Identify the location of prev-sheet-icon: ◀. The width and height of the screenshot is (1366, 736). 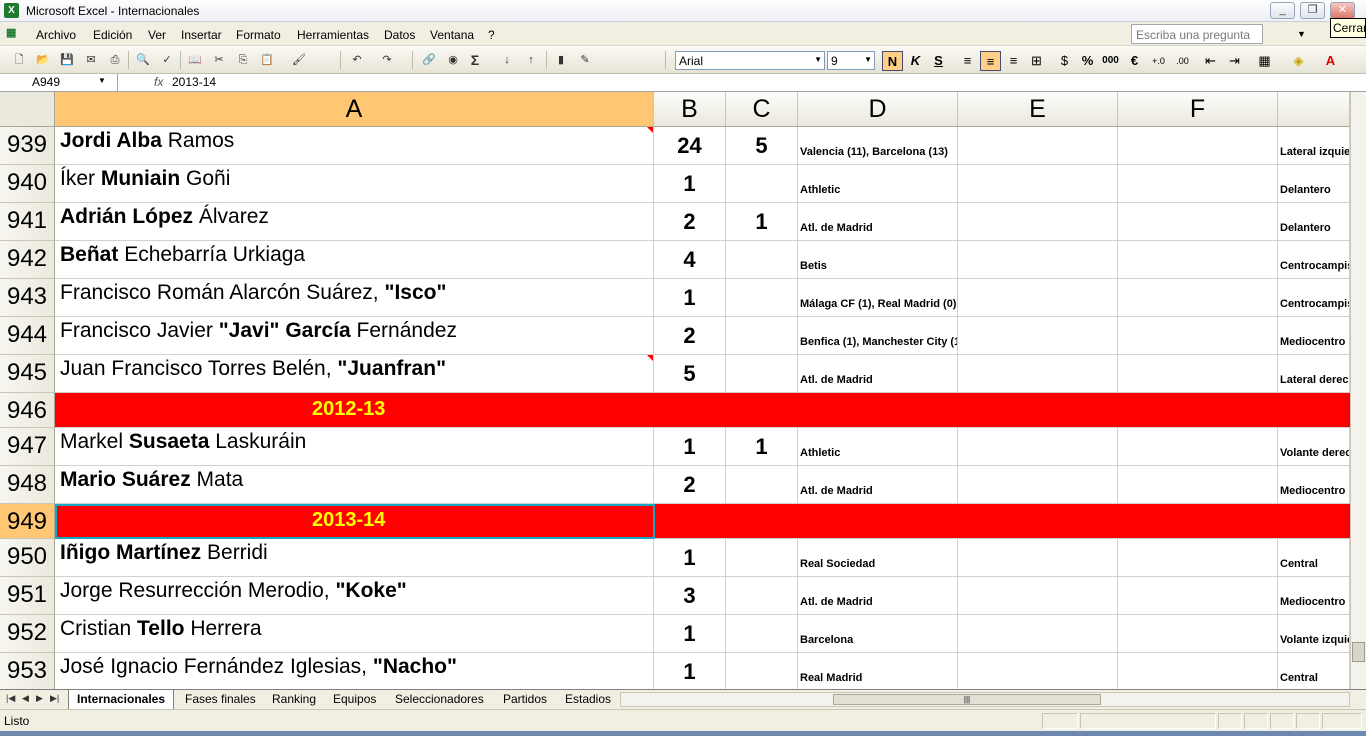
(25, 698).